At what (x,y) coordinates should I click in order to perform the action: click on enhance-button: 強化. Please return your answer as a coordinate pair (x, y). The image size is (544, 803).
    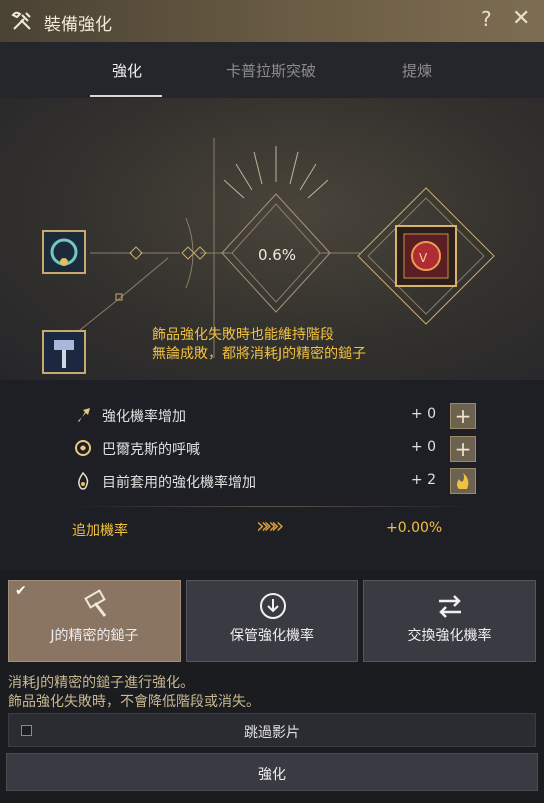
    Looking at the image, I should click on (272, 772).